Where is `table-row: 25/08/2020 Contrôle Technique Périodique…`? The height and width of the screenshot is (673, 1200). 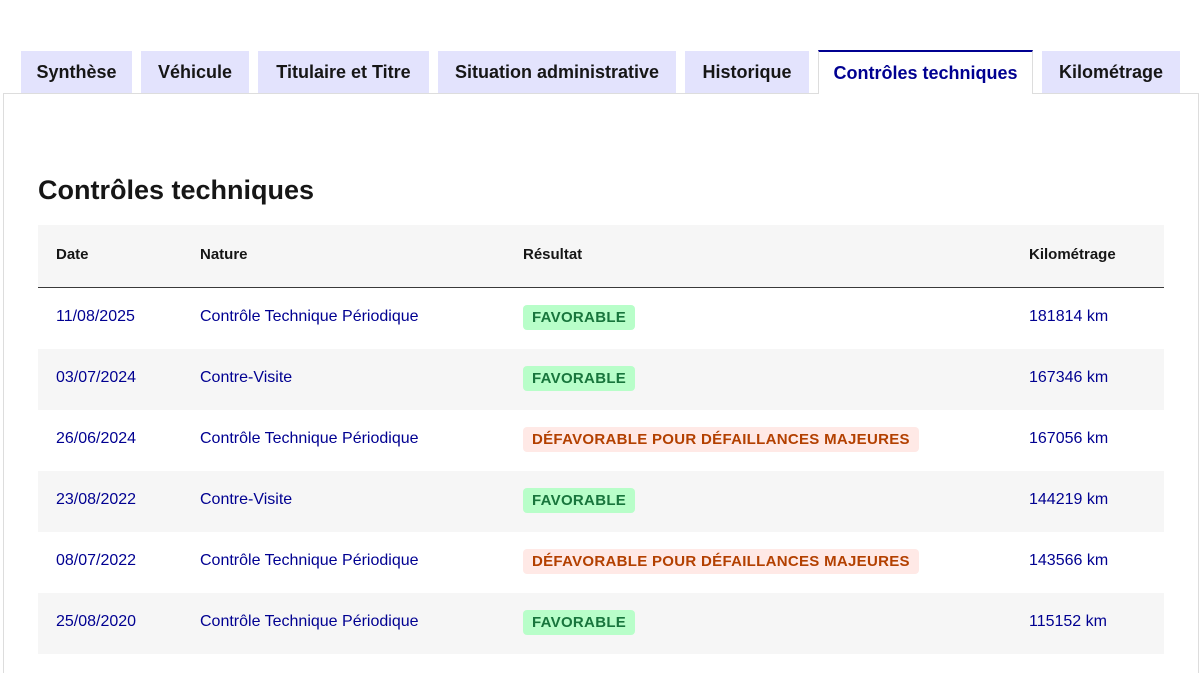 table-row: 25/08/2020 Contrôle Technique Périodique… is located at coordinates (601, 623).